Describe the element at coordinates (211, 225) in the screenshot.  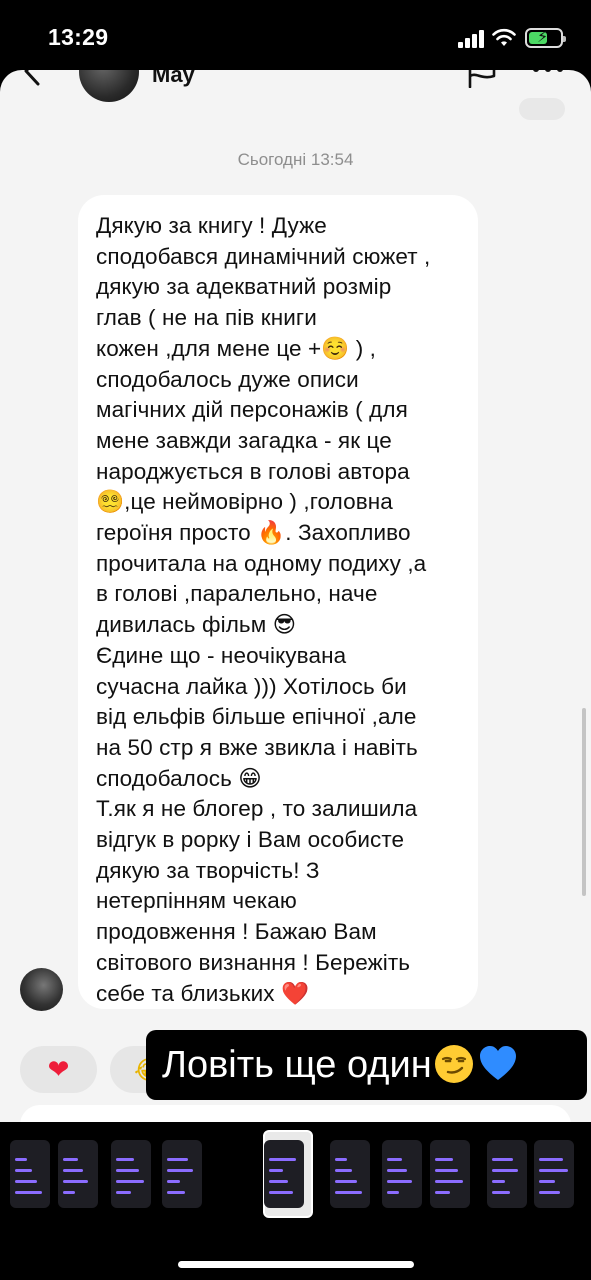
I see `message-line: Дякую за книгу ! Дуже` at that location.